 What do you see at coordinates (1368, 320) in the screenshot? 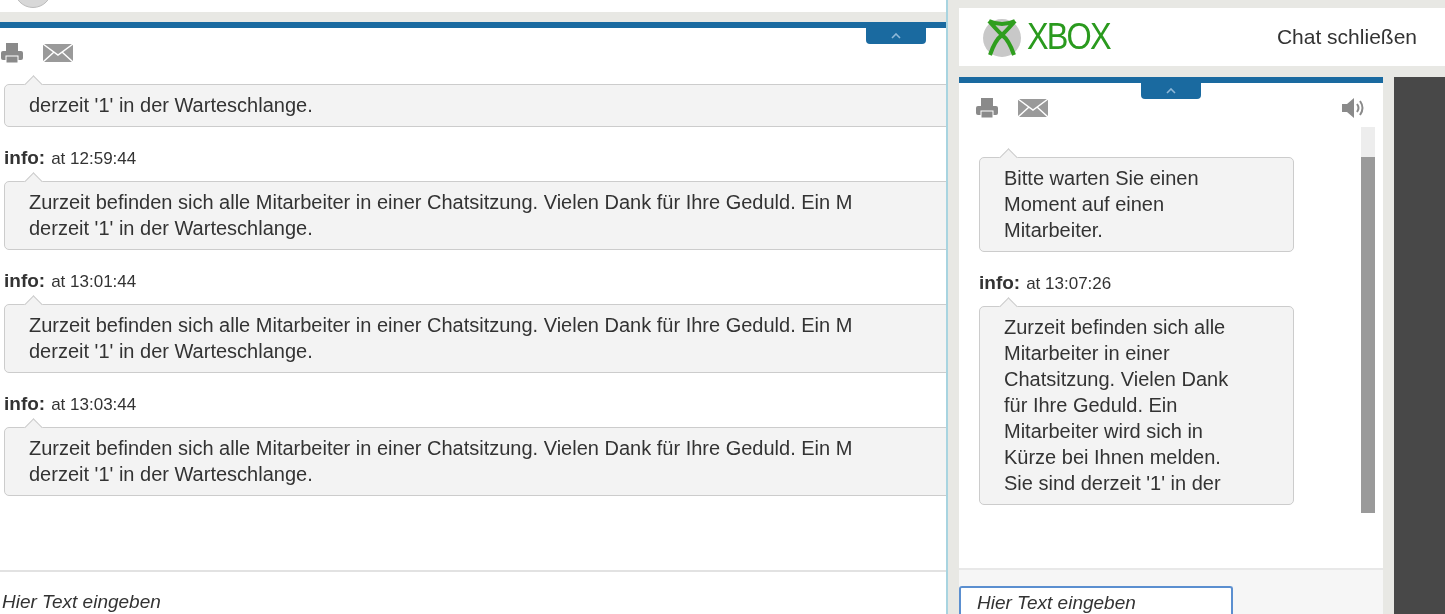
I see `scrollbar` at bounding box center [1368, 320].